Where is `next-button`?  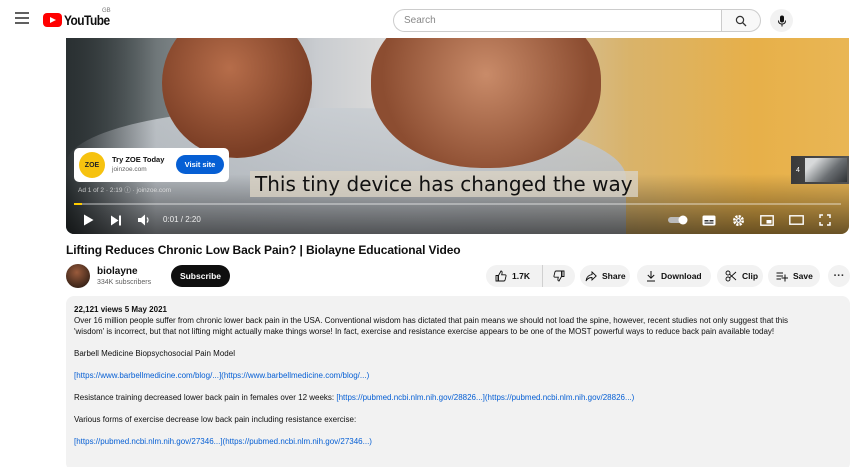
next-button is located at coordinates (116, 220).